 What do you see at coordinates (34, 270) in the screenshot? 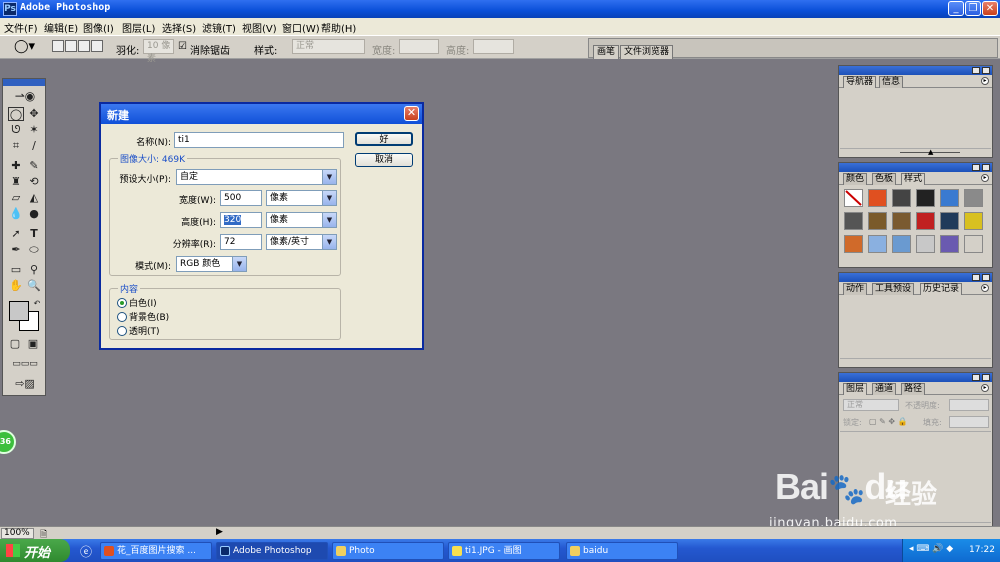
I see `eyedropper-tool-icon: ⚲` at bounding box center [34, 270].